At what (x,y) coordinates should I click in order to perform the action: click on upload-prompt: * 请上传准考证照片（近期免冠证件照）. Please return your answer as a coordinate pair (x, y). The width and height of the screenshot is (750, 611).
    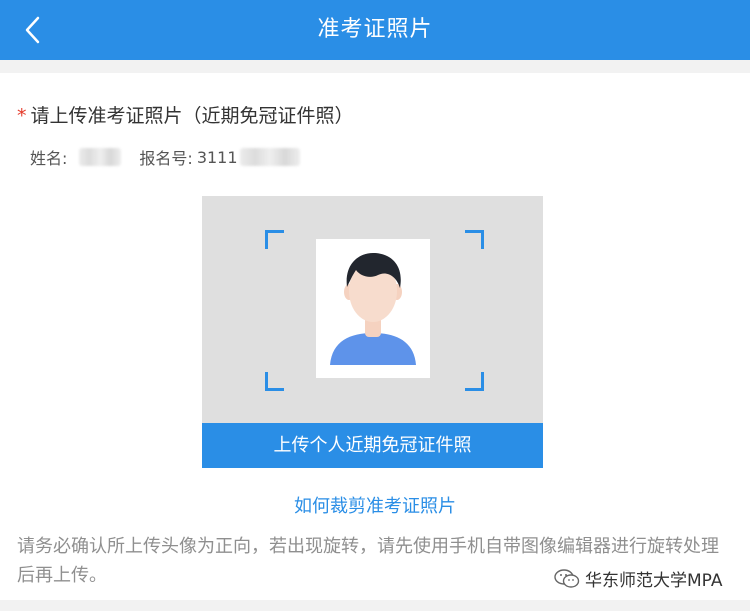
    Looking at the image, I should click on (185, 114).